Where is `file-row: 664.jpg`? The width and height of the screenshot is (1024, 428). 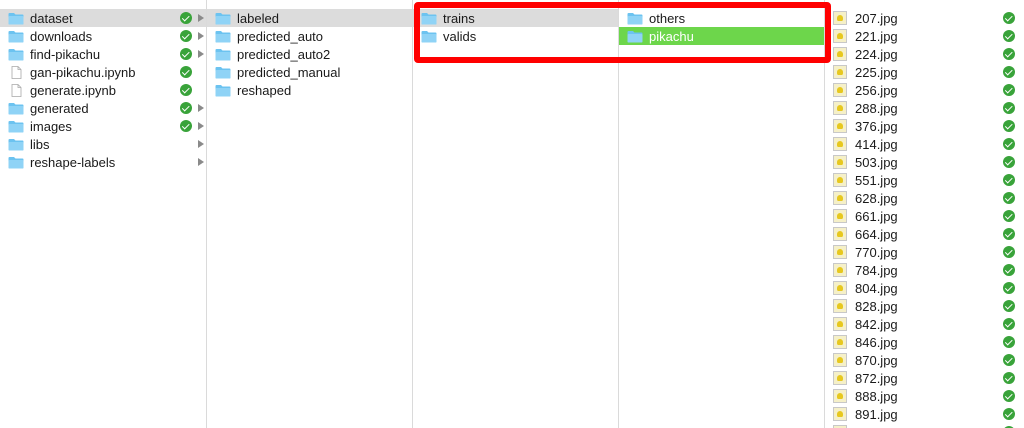 file-row: 664.jpg is located at coordinates (924, 234).